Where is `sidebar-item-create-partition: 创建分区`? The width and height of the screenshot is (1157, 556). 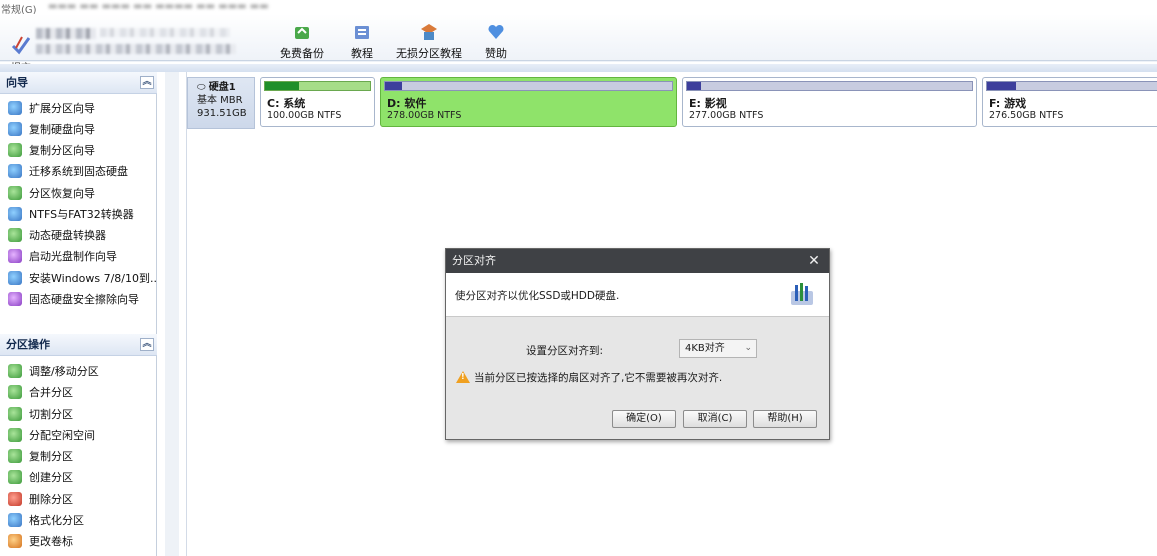 sidebar-item-create-partition: 创建分区 is located at coordinates (82, 478).